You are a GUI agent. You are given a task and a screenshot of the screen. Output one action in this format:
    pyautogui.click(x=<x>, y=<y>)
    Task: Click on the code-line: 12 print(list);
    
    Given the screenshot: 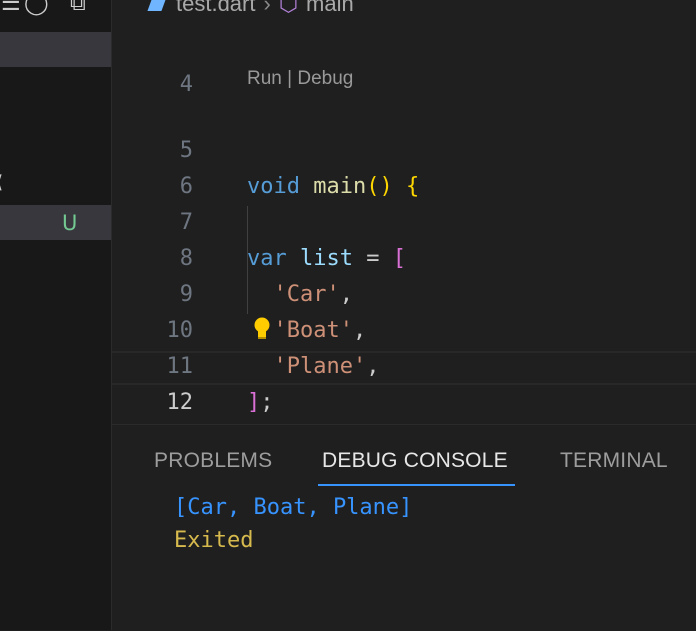 What is the action you would take?
    pyautogui.click(x=404, y=382)
    